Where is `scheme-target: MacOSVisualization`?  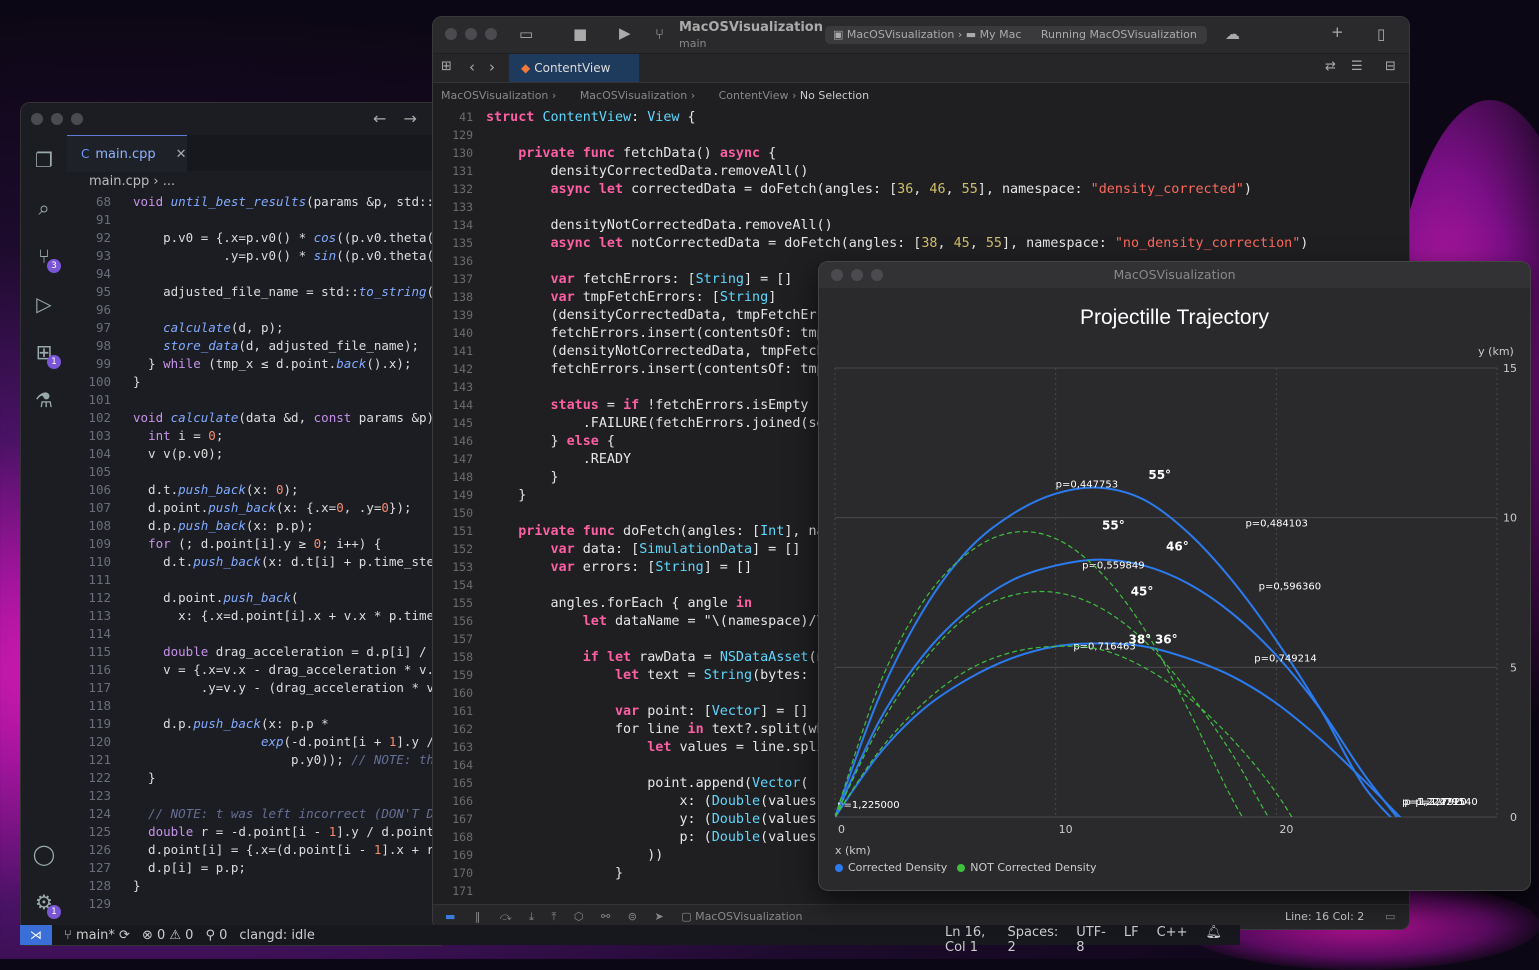
scheme-target: MacOSVisualization is located at coordinates (900, 34).